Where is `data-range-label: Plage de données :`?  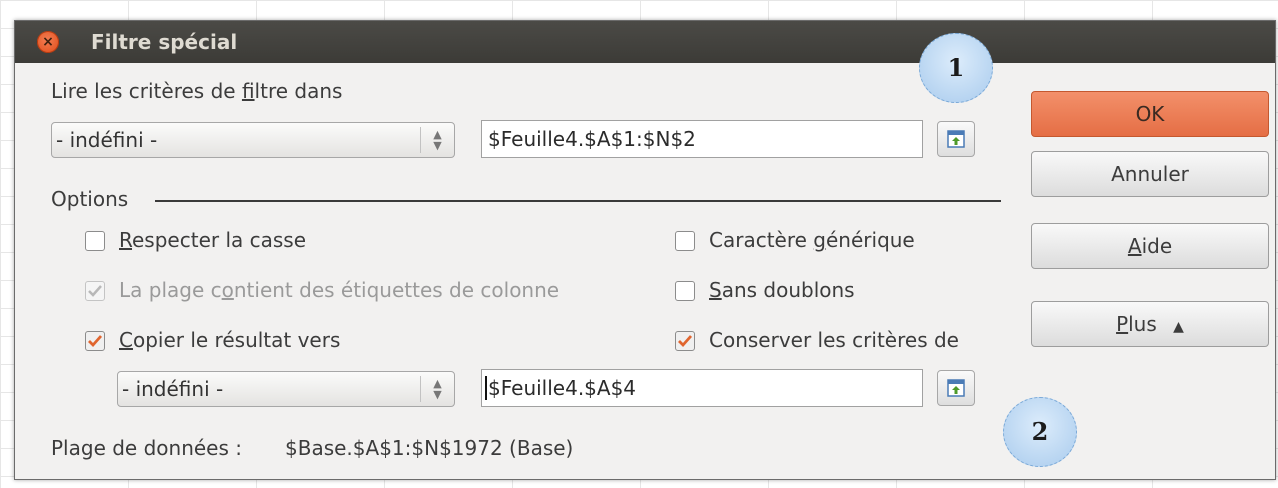
data-range-label: Plage de données : is located at coordinates (146, 448).